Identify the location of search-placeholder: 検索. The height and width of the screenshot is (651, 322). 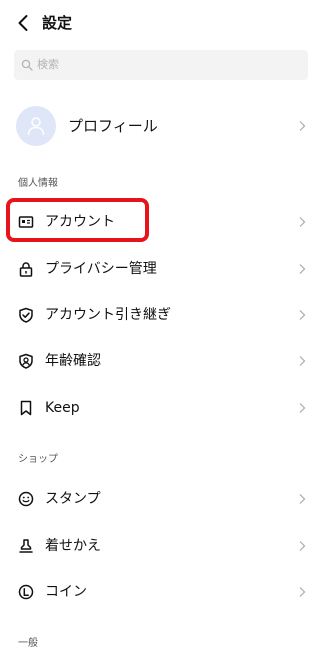
(48, 64).